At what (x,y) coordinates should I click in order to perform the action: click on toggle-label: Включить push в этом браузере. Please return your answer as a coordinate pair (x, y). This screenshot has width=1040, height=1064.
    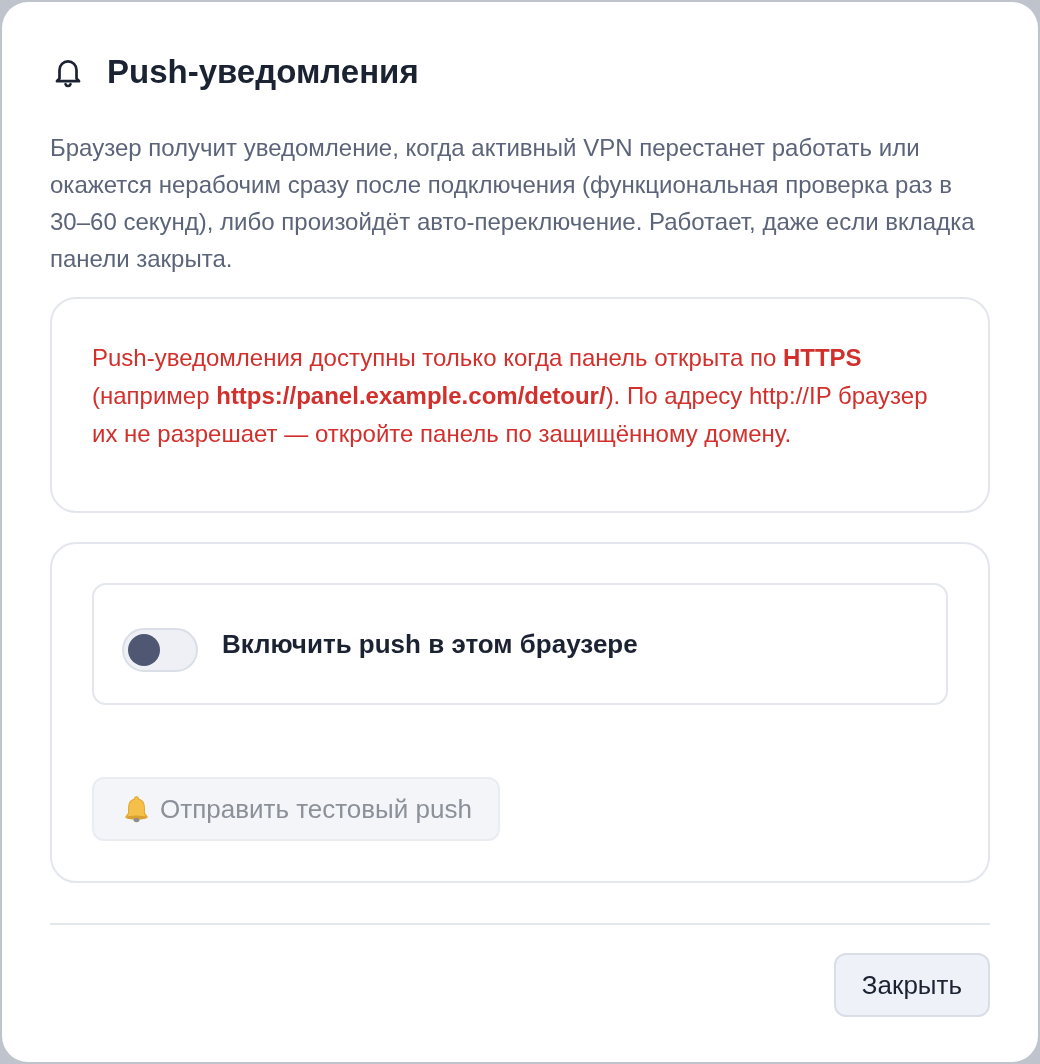
    Looking at the image, I should click on (430, 644).